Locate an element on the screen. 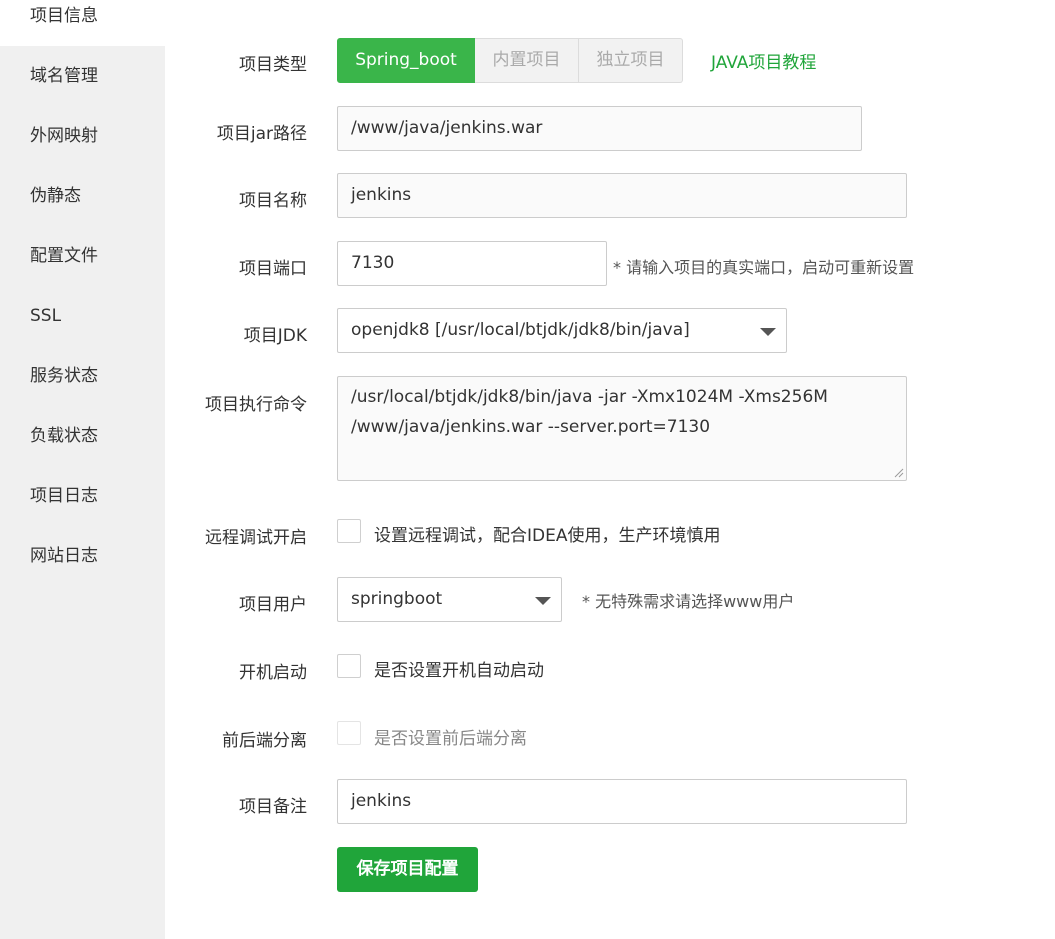  sidebar-item-domain: 域名管理 is located at coordinates (82, 76).